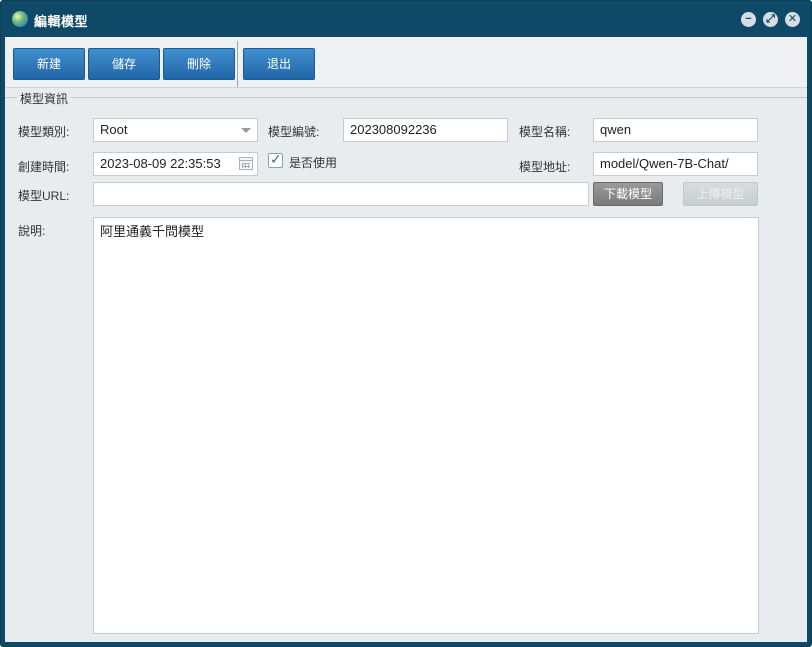 This screenshot has width=812, height=647. Describe the element at coordinates (545, 167) in the screenshot. I see `model-address-label: 模型地址:` at that location.